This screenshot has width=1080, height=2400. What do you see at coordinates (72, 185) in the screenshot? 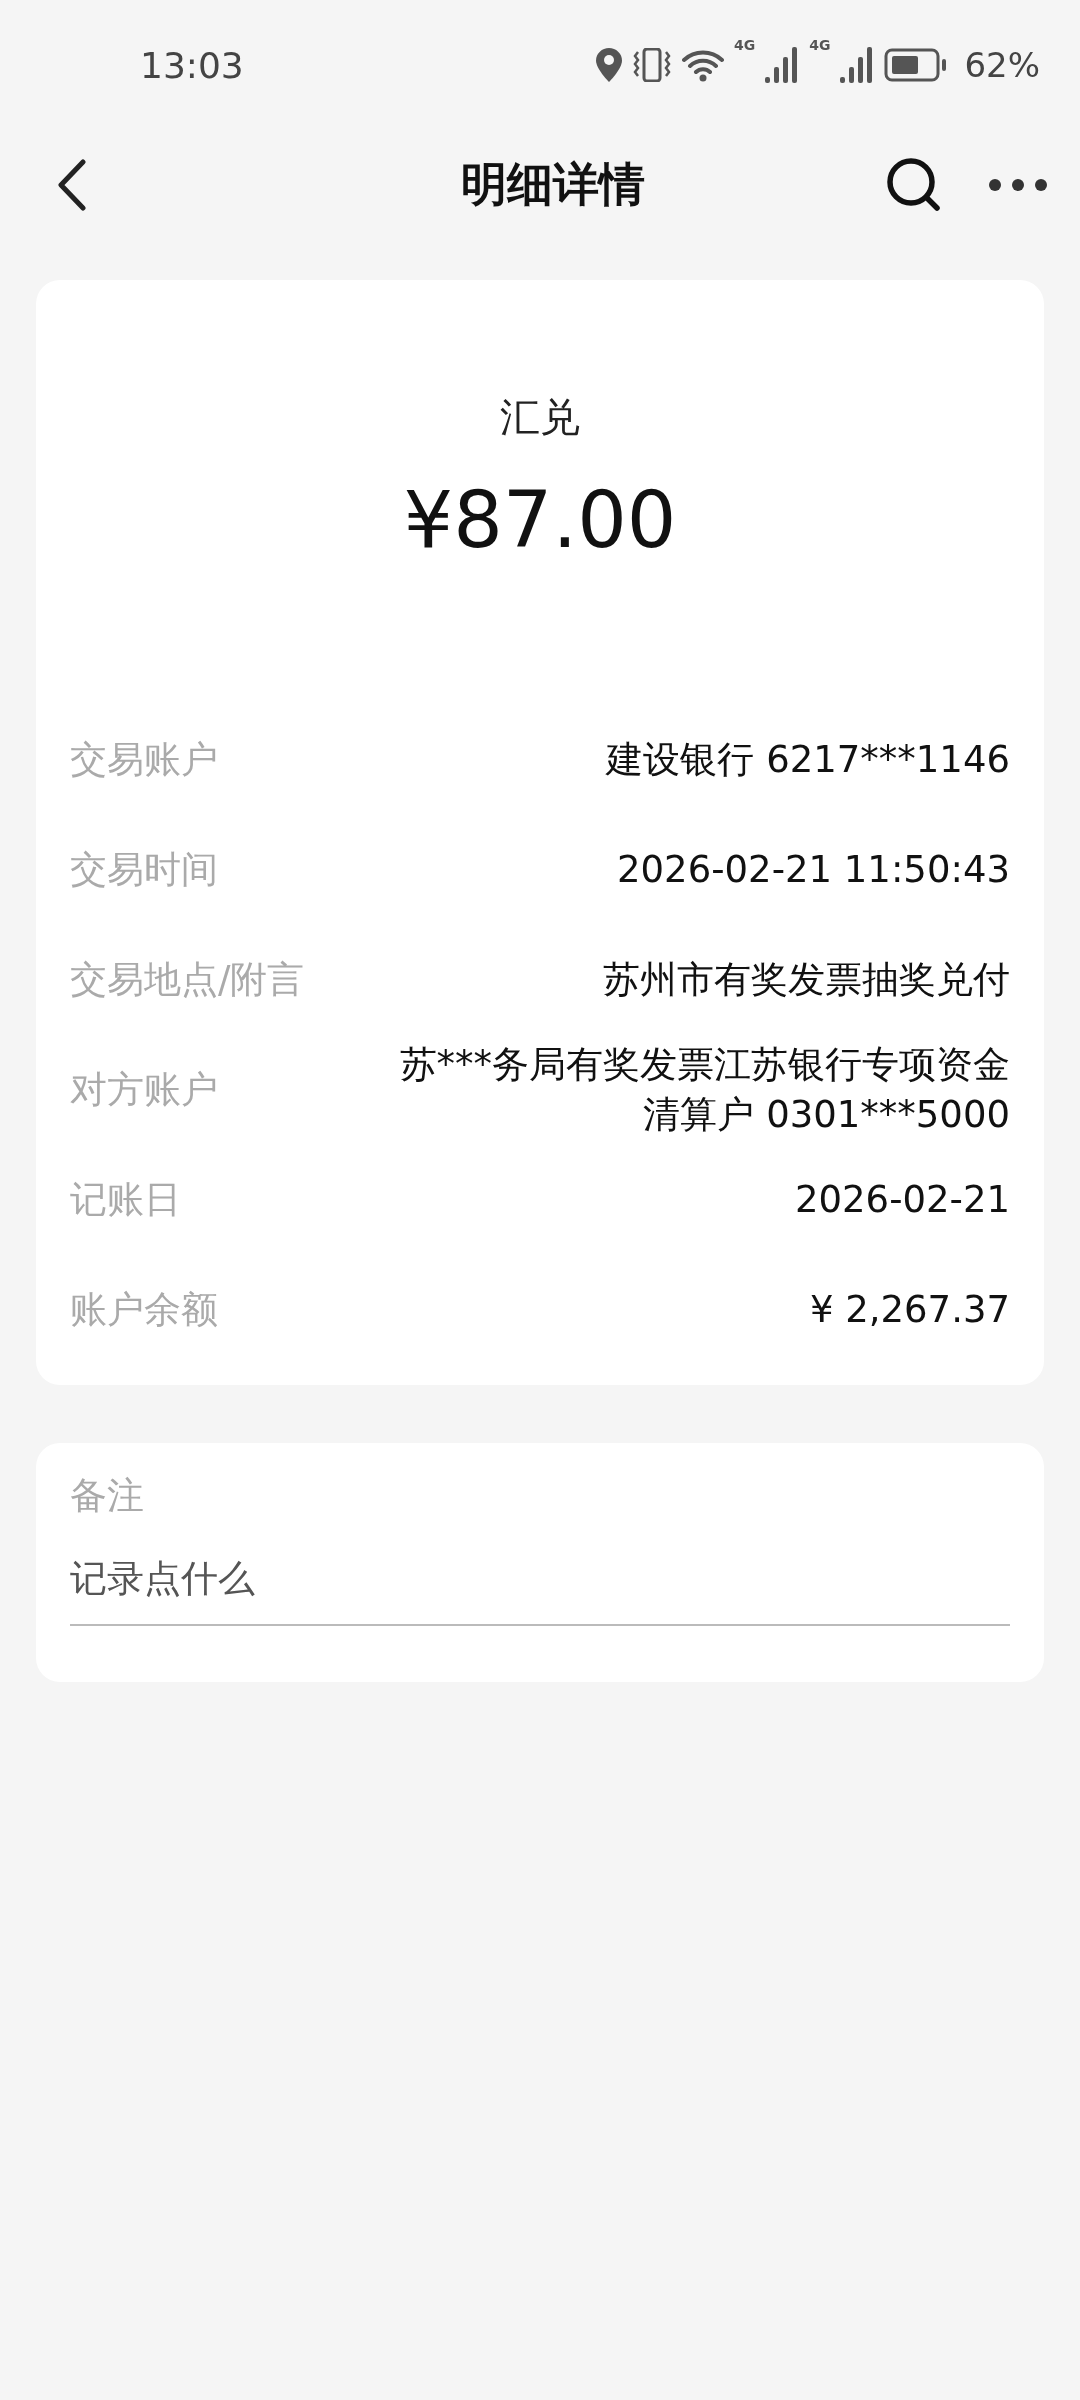
I see `back-icon` at bounding box center [72, 185].